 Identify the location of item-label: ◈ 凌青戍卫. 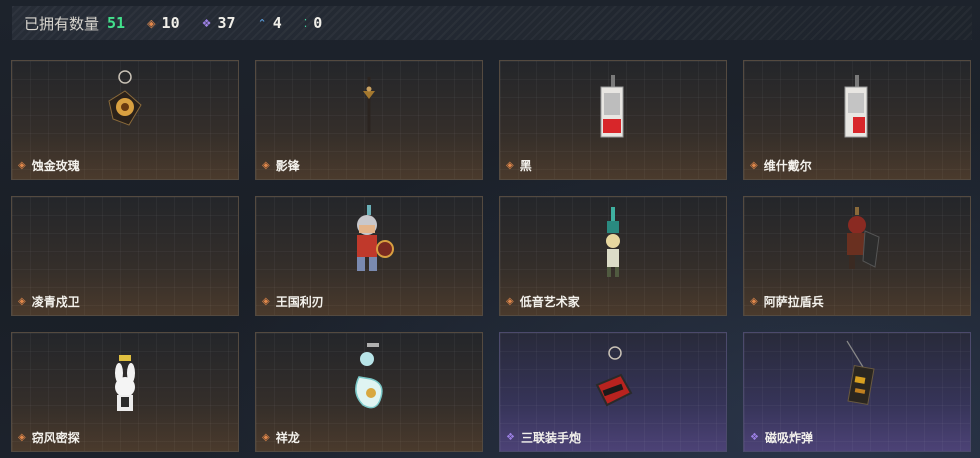
(49, 301).